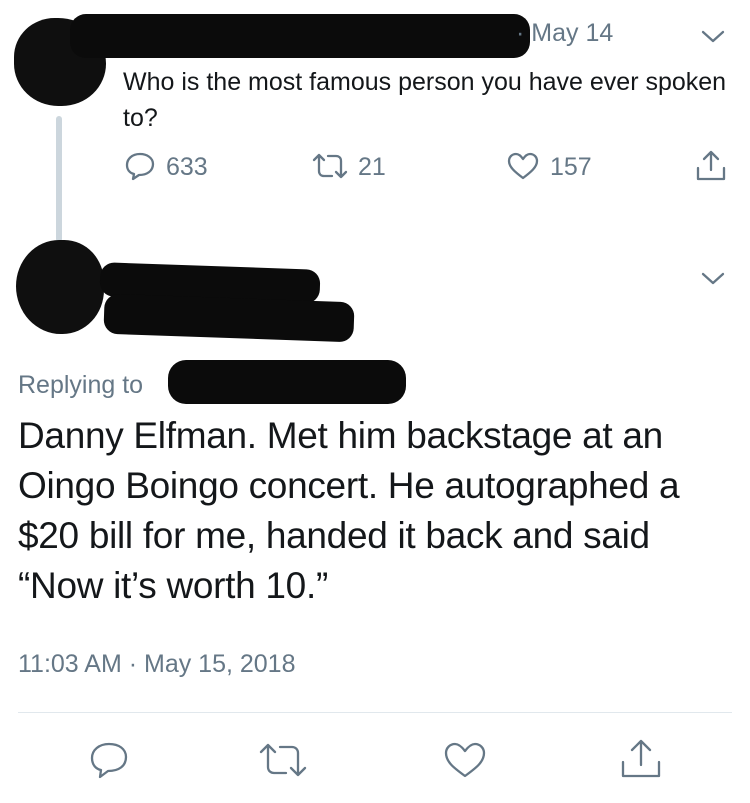 The image size is (750, 803). What do you see at coordinates (81, 385) in the screenshot?
I see `replying-to-label: Replying to` at bounding box center [81, 385].